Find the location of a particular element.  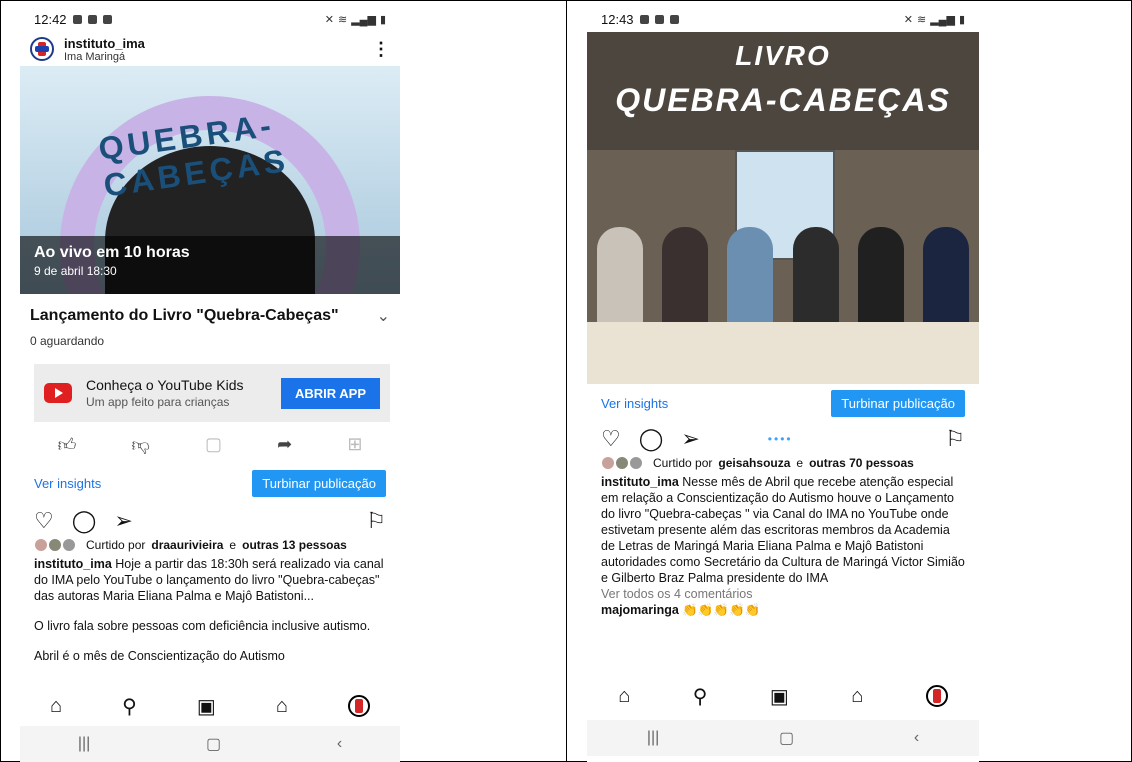

battery-icon: ▮ is located at coordinates (382, 19).